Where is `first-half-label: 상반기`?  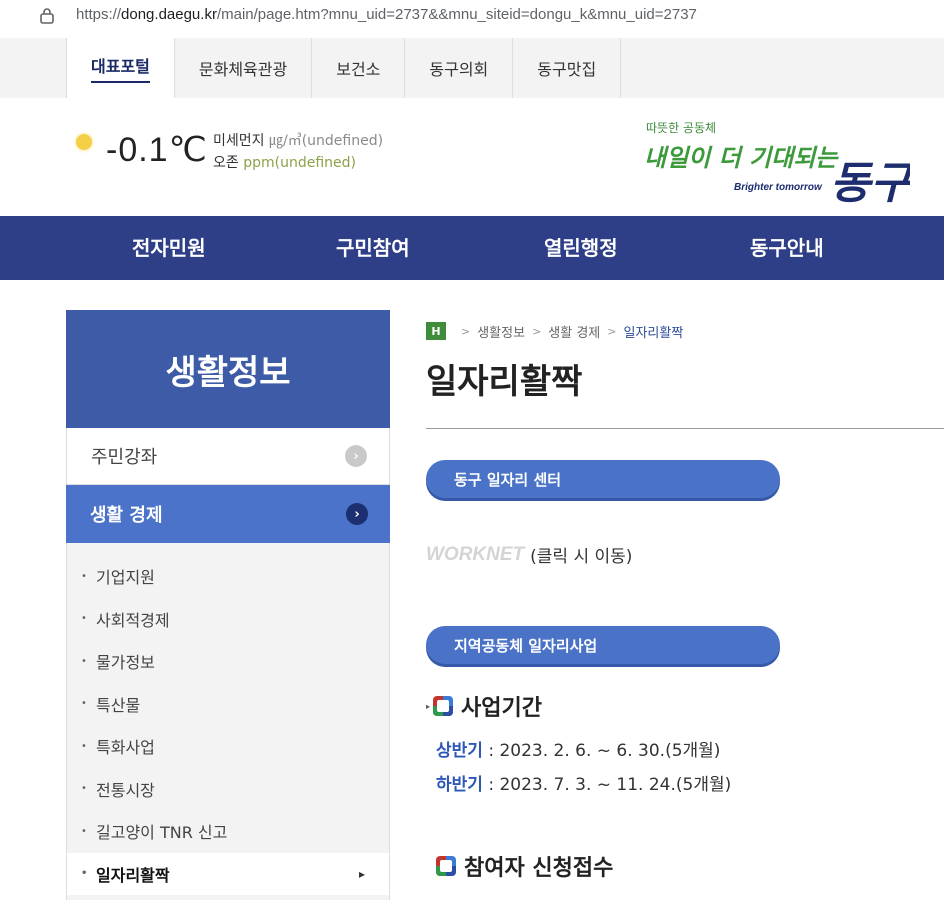 first-half-label: 상반기 is located at coordinates (459, 751).